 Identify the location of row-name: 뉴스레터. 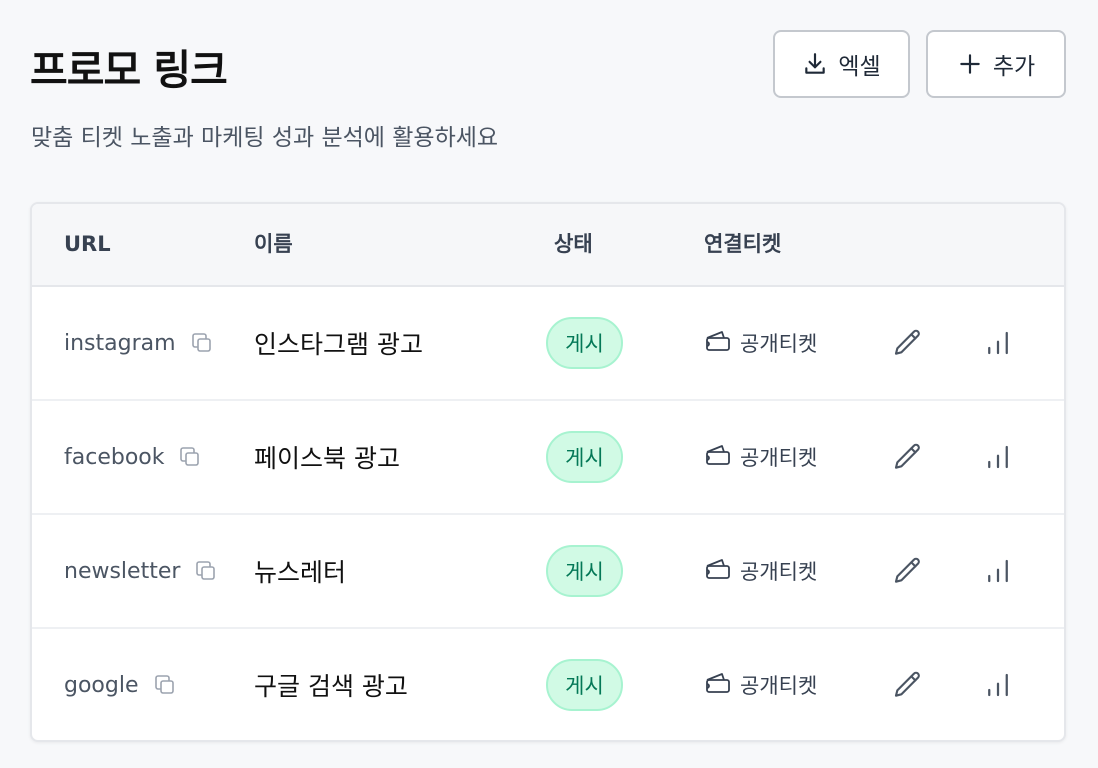
(300, 572).